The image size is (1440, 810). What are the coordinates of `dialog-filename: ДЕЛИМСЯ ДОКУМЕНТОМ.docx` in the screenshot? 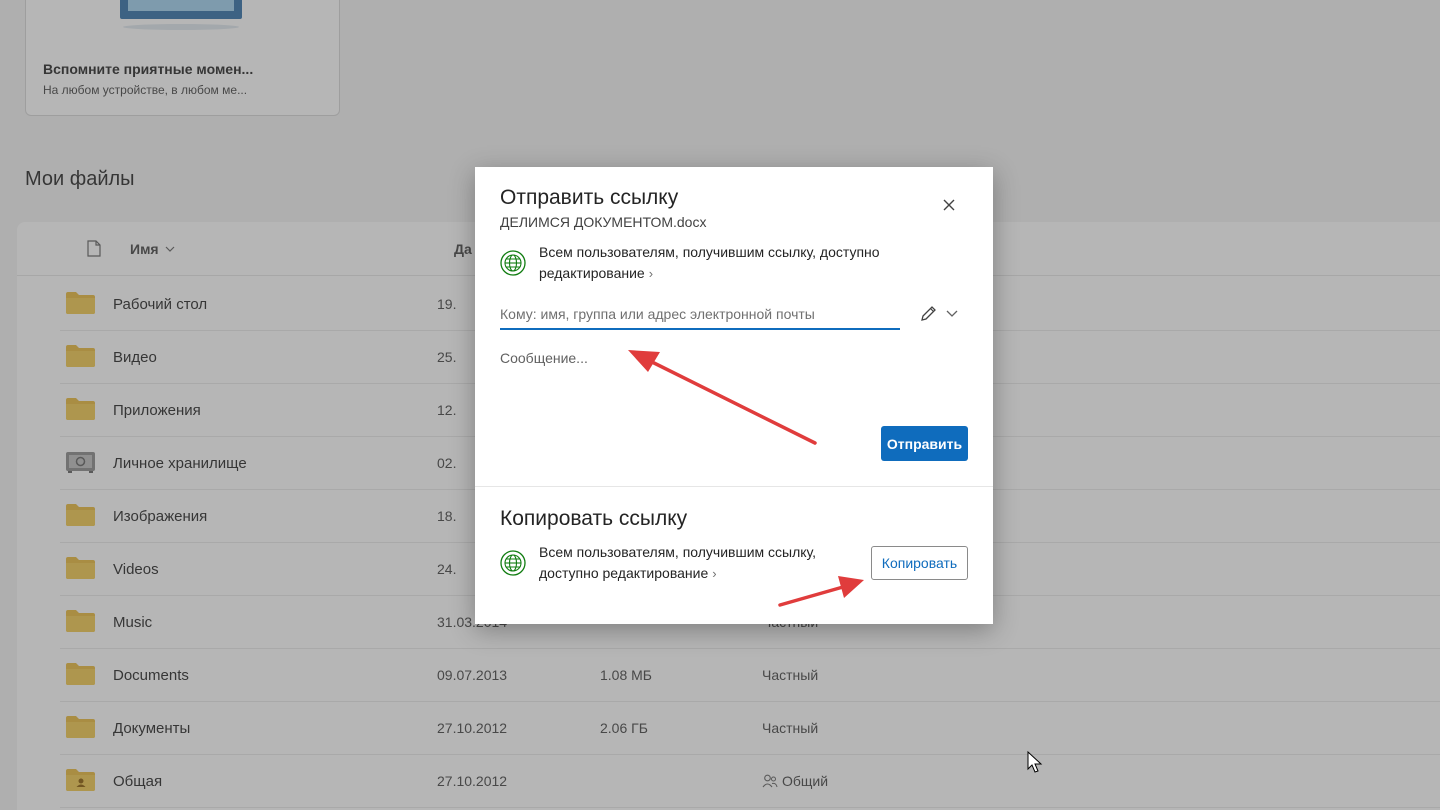 It's located at (603, 222).